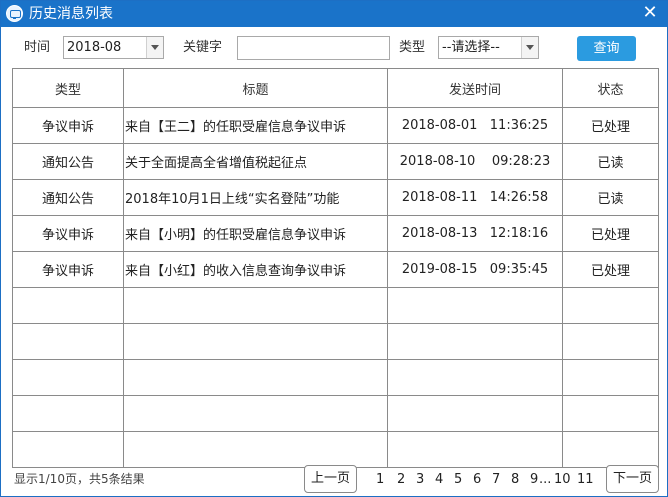 The image size is (668, 497). Describe the element at coordinates (401, 480) in the screenshot. I see `page-link-2: 2` at that location.